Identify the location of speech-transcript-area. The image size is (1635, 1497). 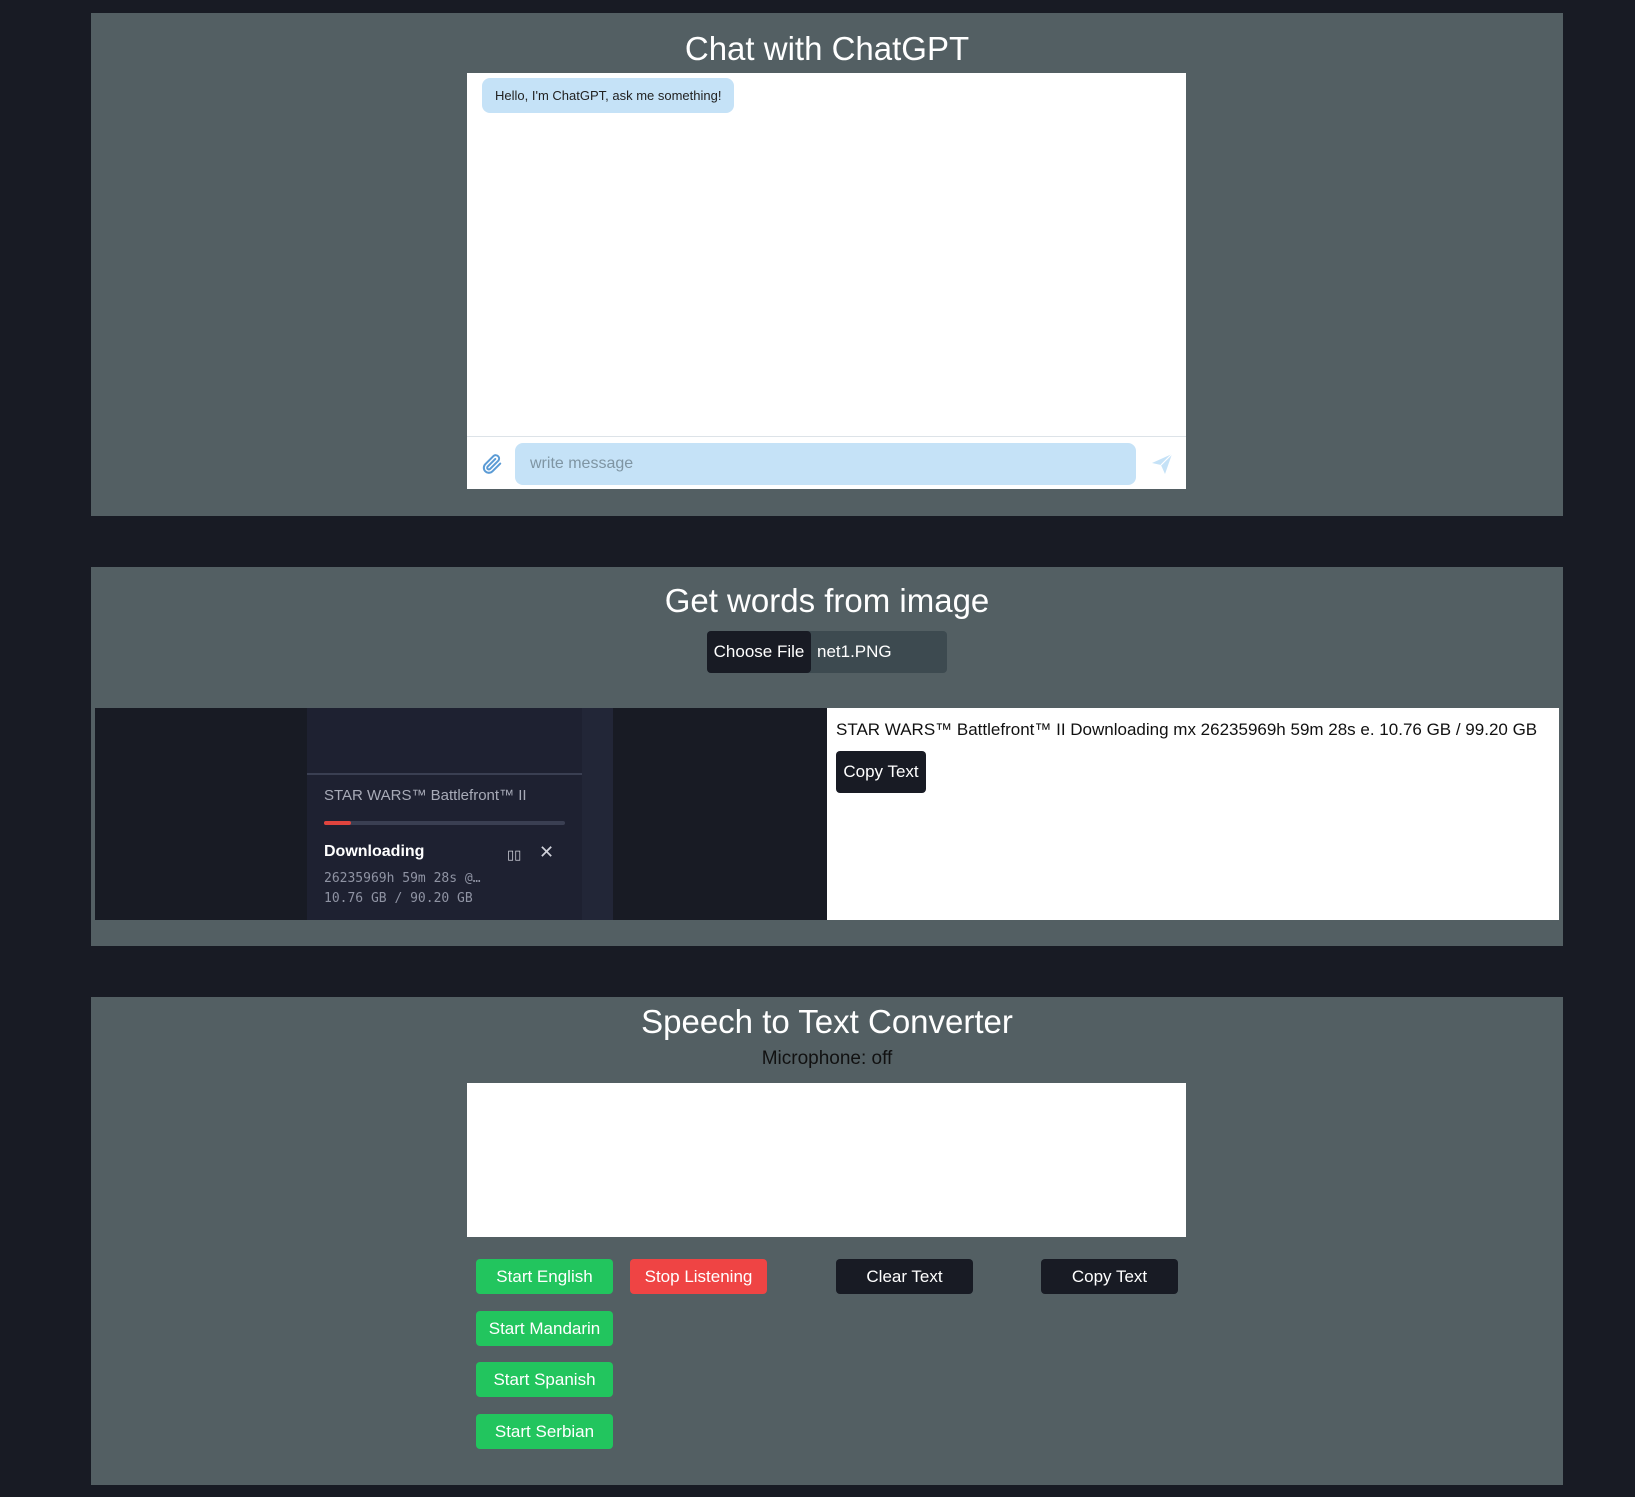
(826, 1160).